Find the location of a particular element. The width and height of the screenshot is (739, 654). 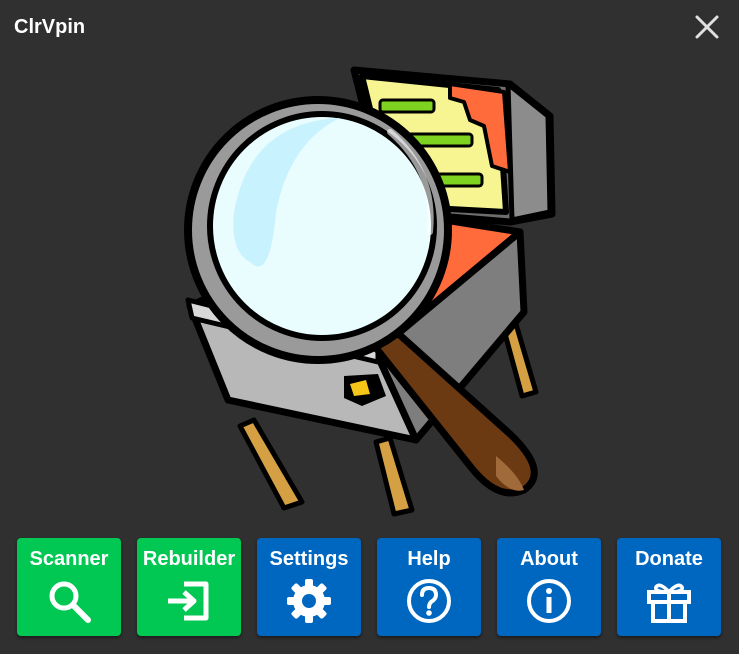

settings-button-label: Settings is located at coordinates (309, 559).